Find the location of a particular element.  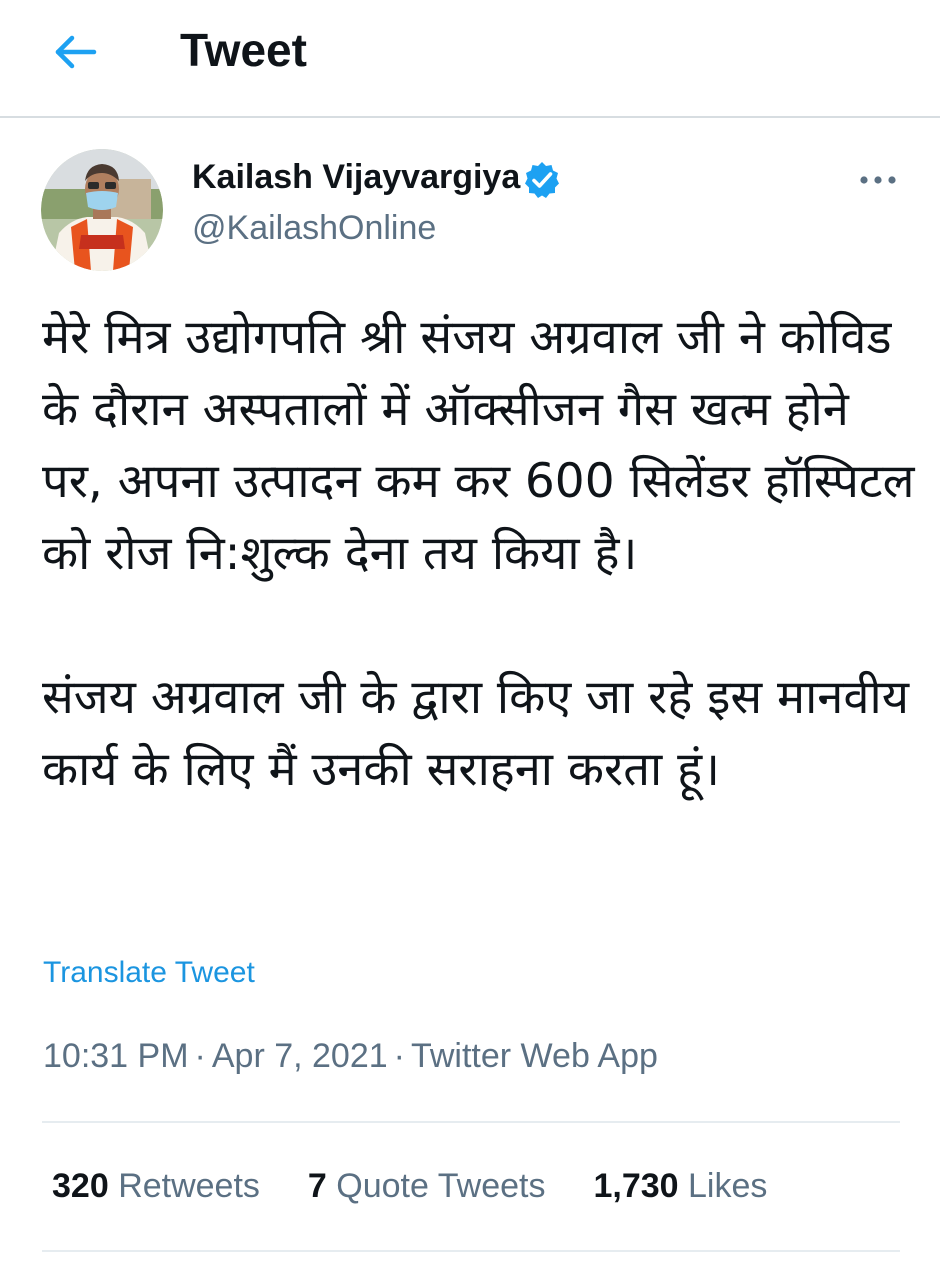

more-horizontal-icon is located at coordinates (878, 180).